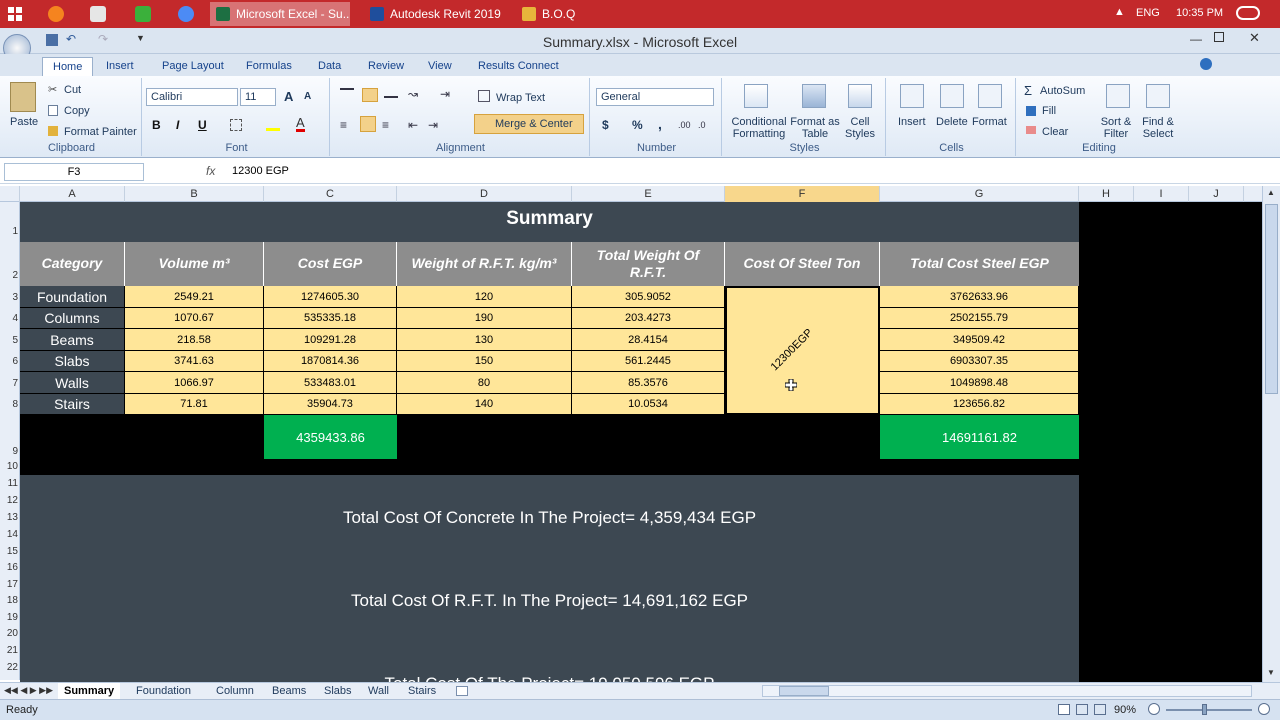 The width and height of the screenshot is (1280, 720). What do you see at coordinates (648, 404) in the screenshot?
I see `cell-total-weight: 10.0534` at bounding box center [648, 404].